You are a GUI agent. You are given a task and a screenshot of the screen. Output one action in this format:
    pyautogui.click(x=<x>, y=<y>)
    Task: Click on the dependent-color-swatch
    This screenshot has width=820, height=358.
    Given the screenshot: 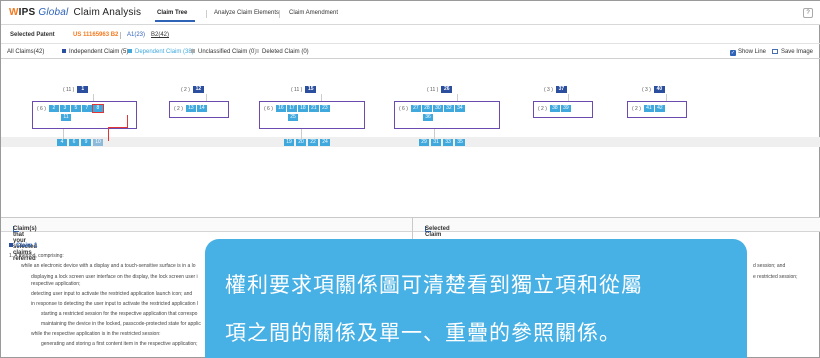 What is the action you would take?
    pyautogui.click(x=130, y=51)
    